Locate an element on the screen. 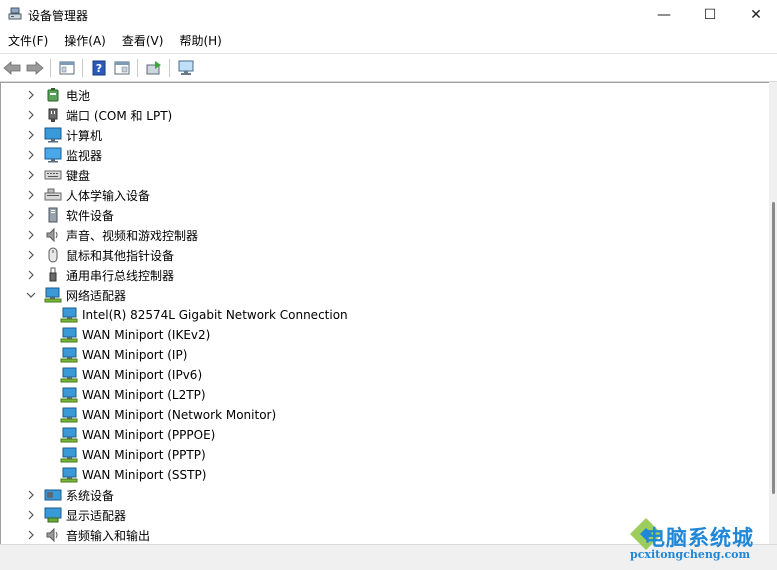 The height and width of the screenshot is (570, 777). tree-category-item: 端口 (COM 和 LPT) is located at coordinates (98, 115).